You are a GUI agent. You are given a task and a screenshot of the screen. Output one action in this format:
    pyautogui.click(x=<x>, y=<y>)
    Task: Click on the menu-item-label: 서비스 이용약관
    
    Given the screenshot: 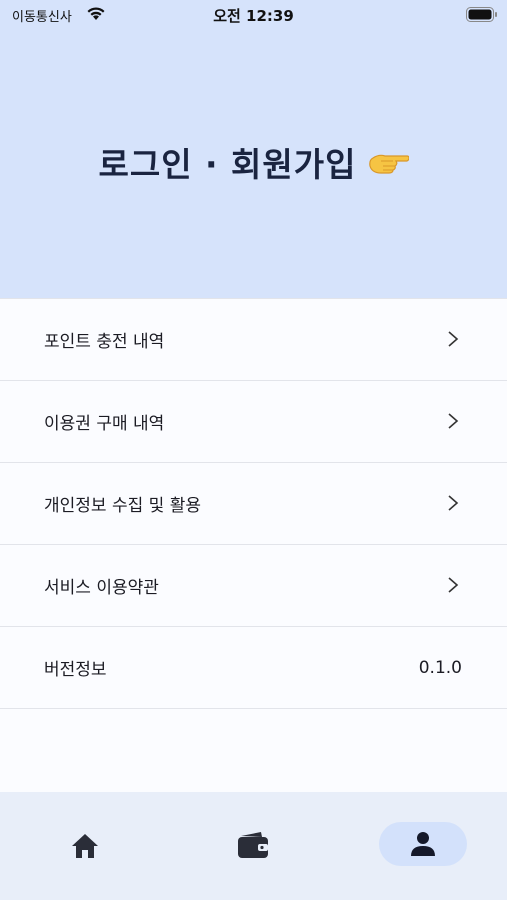 What is the action you would take?
    pyautogui.click(x=101, y=588)
    